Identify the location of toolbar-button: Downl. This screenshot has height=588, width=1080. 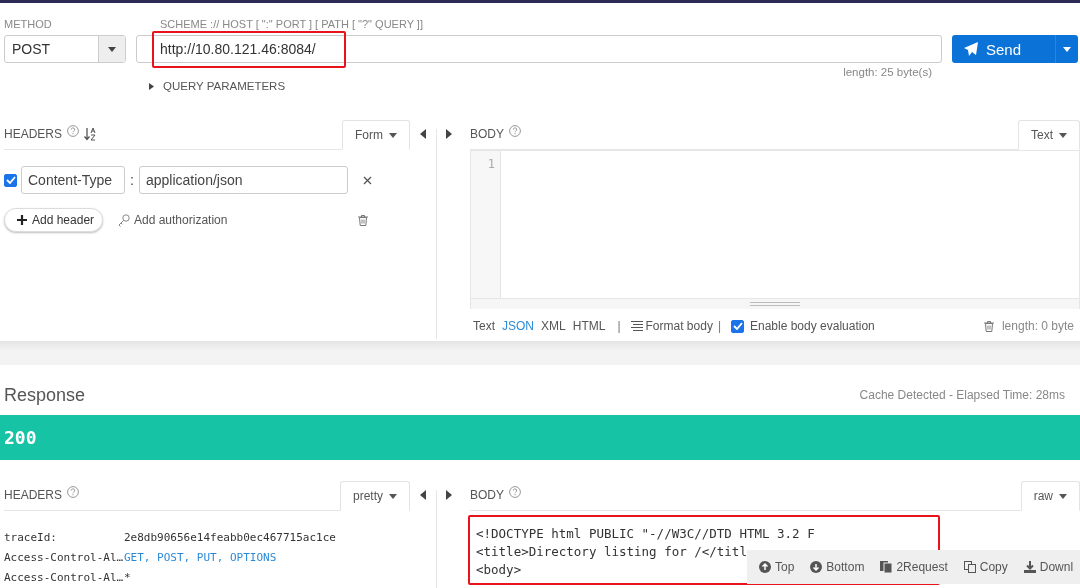
(1049, 567).